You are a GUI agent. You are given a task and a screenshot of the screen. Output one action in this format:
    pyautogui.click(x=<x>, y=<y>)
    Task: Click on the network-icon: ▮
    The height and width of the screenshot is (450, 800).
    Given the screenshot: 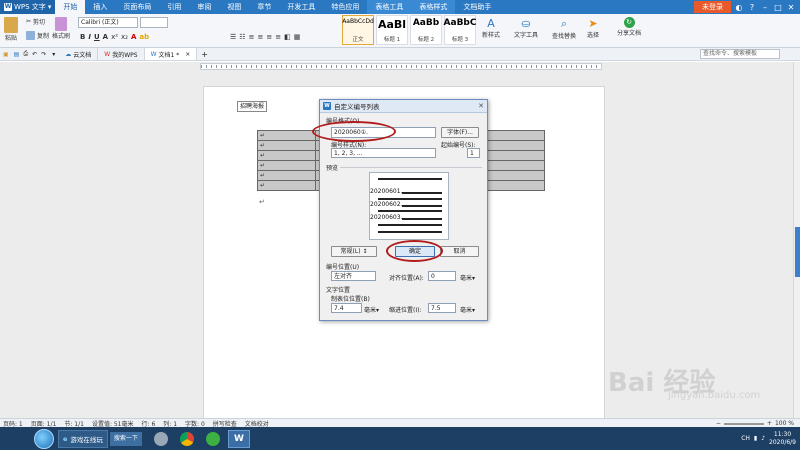 What is the action you would take?
    pyautogui.click(x=755, y=438)
    